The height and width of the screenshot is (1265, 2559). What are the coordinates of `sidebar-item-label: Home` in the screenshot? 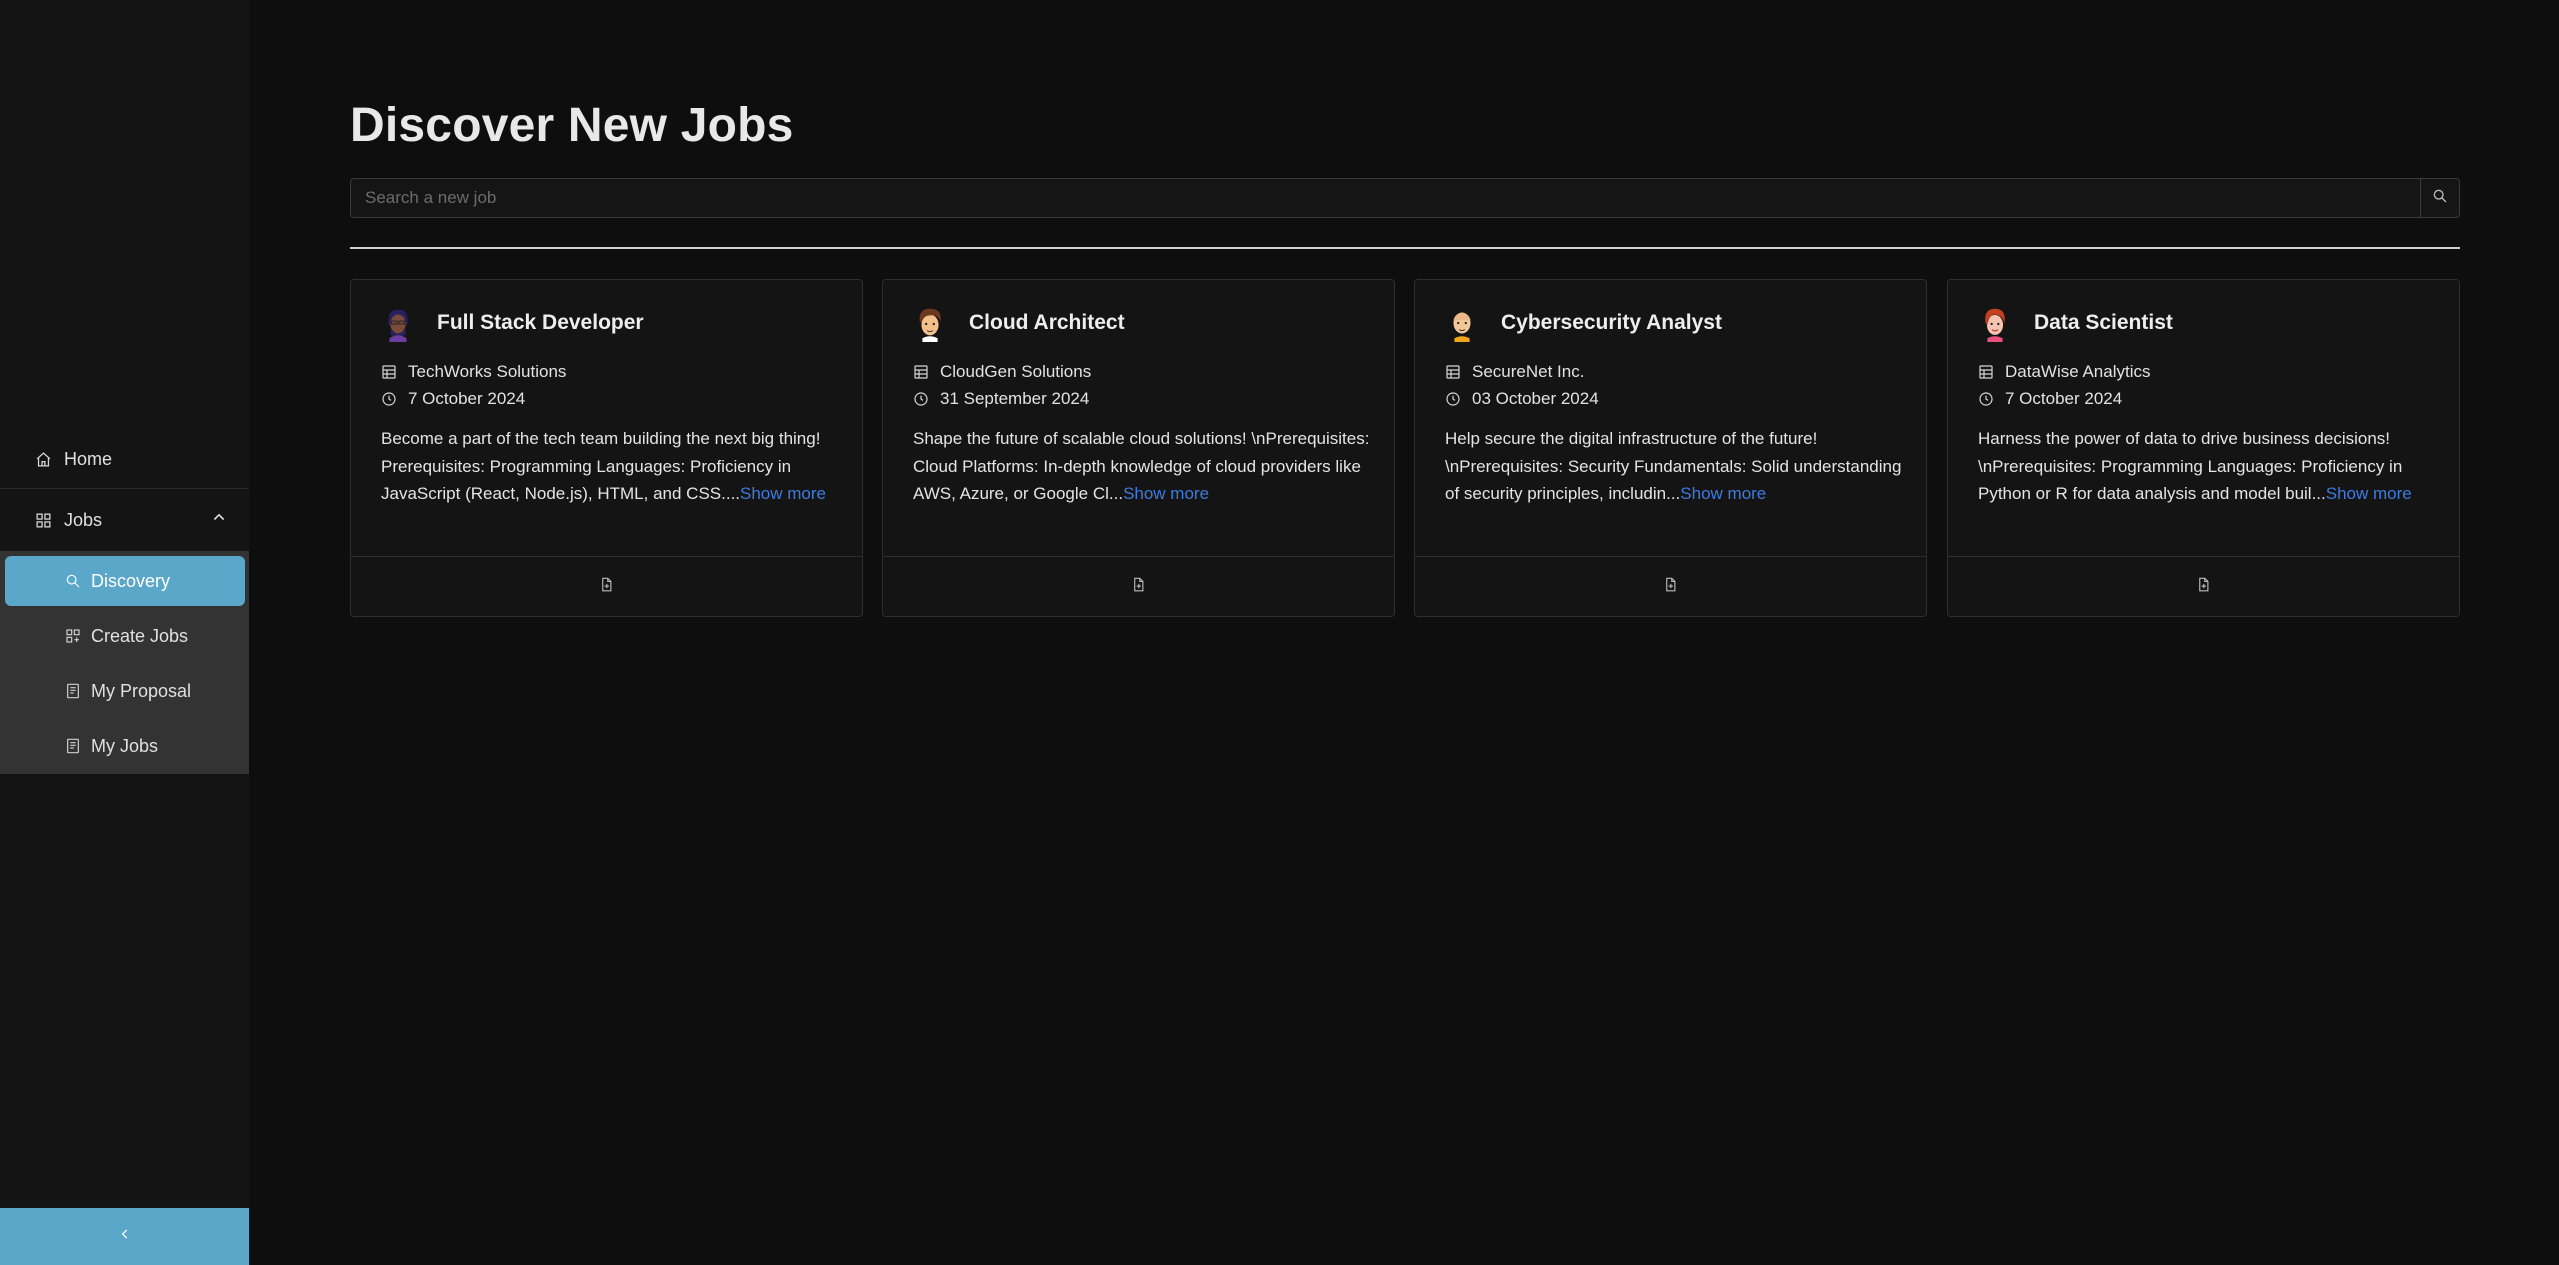 It's located at (88, 458).